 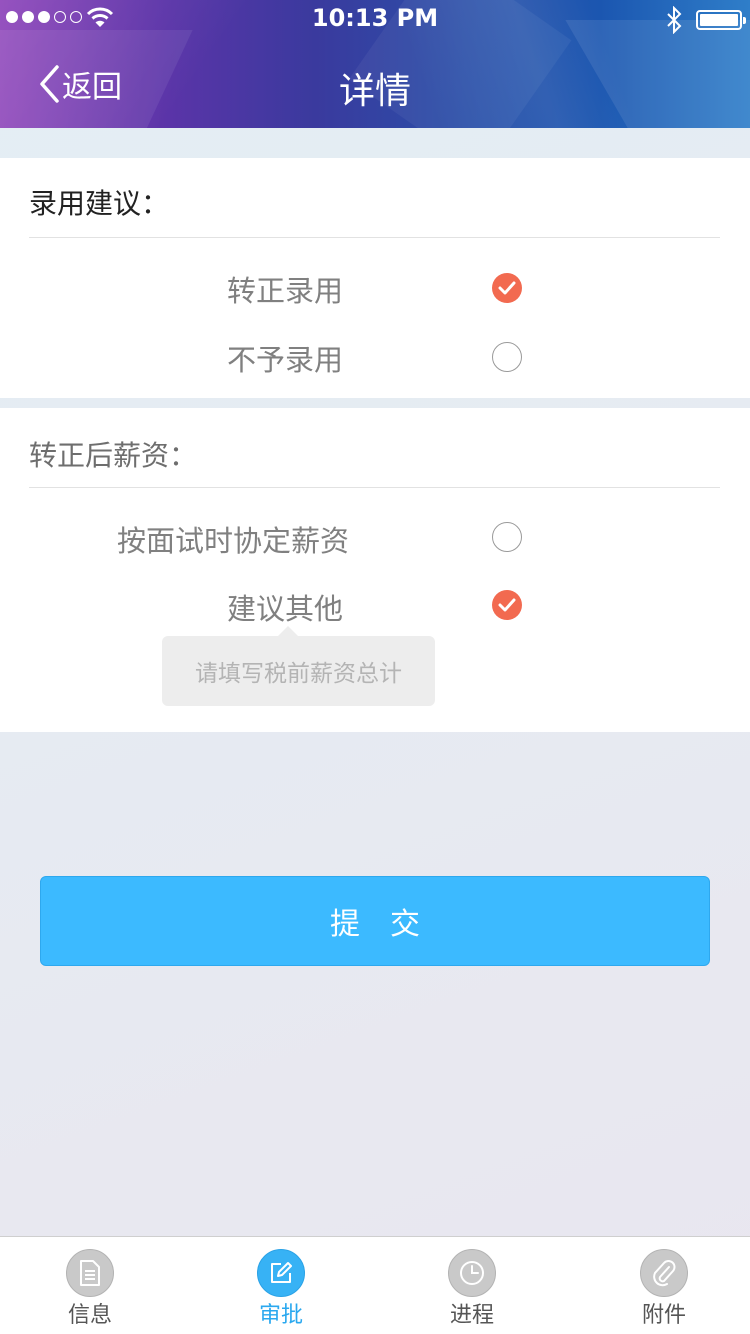 I want to click on status-time: 10:13 PM, so click(x=375, y=18).